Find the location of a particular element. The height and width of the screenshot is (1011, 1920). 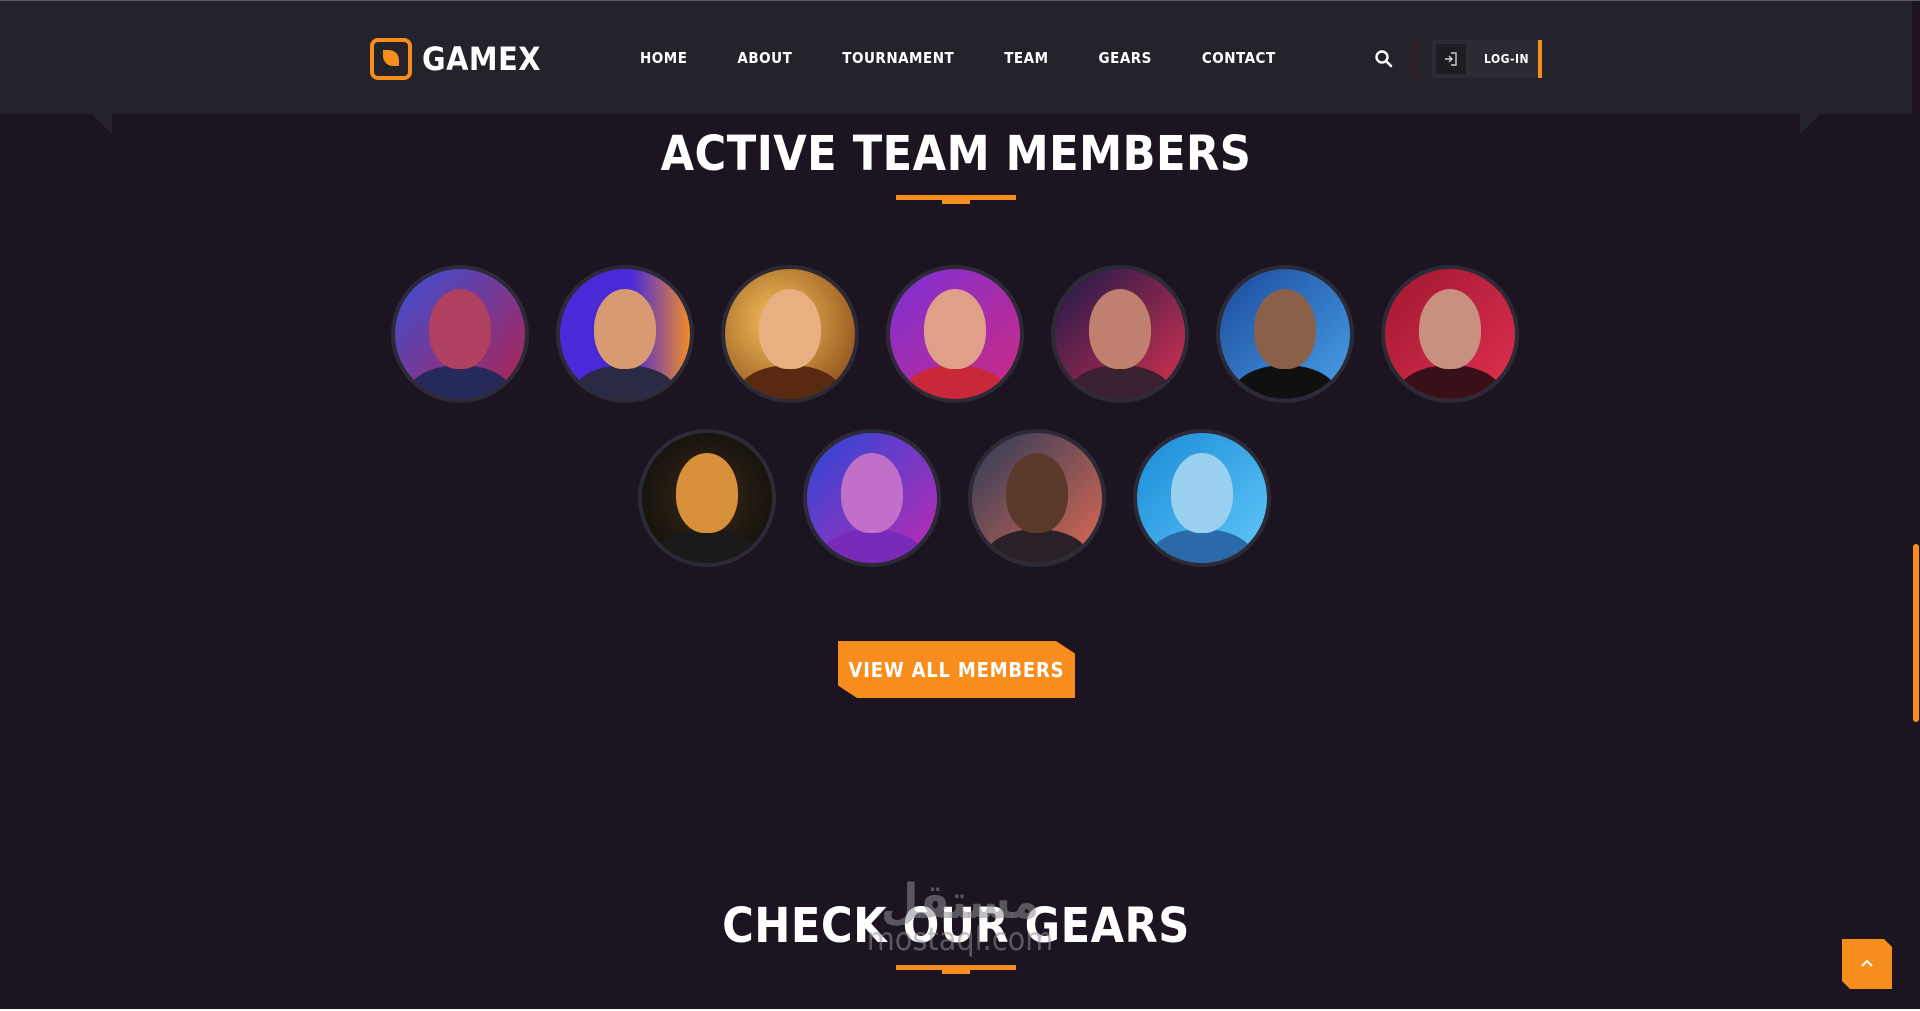

login-icon is located at coordinates (1451, 59).